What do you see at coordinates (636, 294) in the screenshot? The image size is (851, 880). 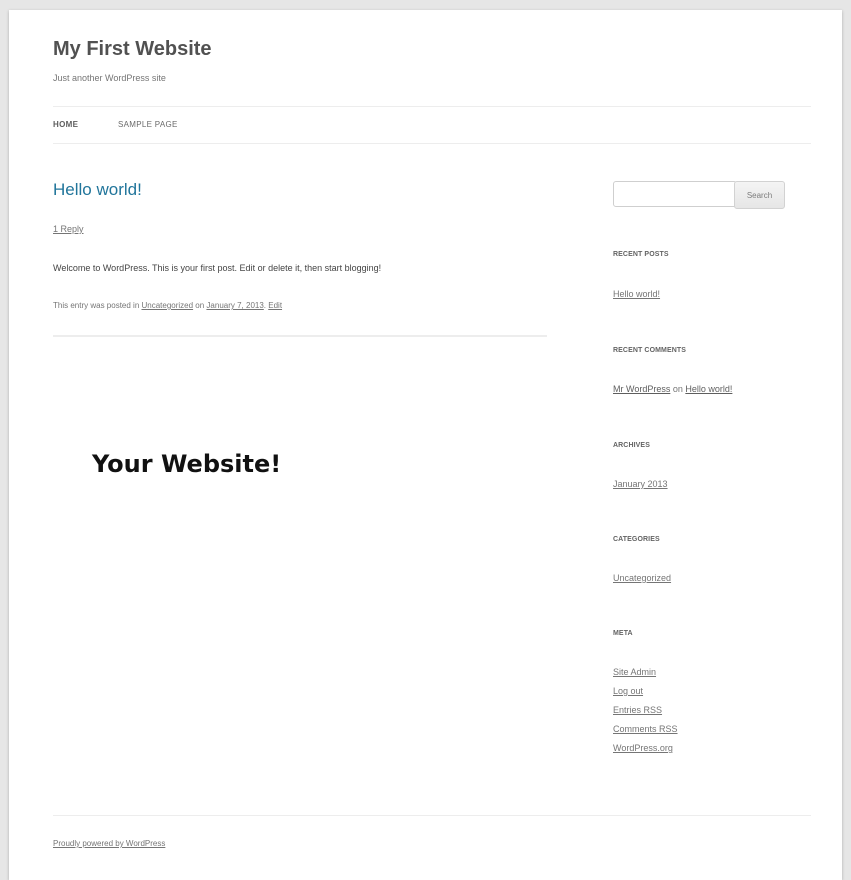 I see `recent-post-link: Hello world!` at bounding box center [636, 294].